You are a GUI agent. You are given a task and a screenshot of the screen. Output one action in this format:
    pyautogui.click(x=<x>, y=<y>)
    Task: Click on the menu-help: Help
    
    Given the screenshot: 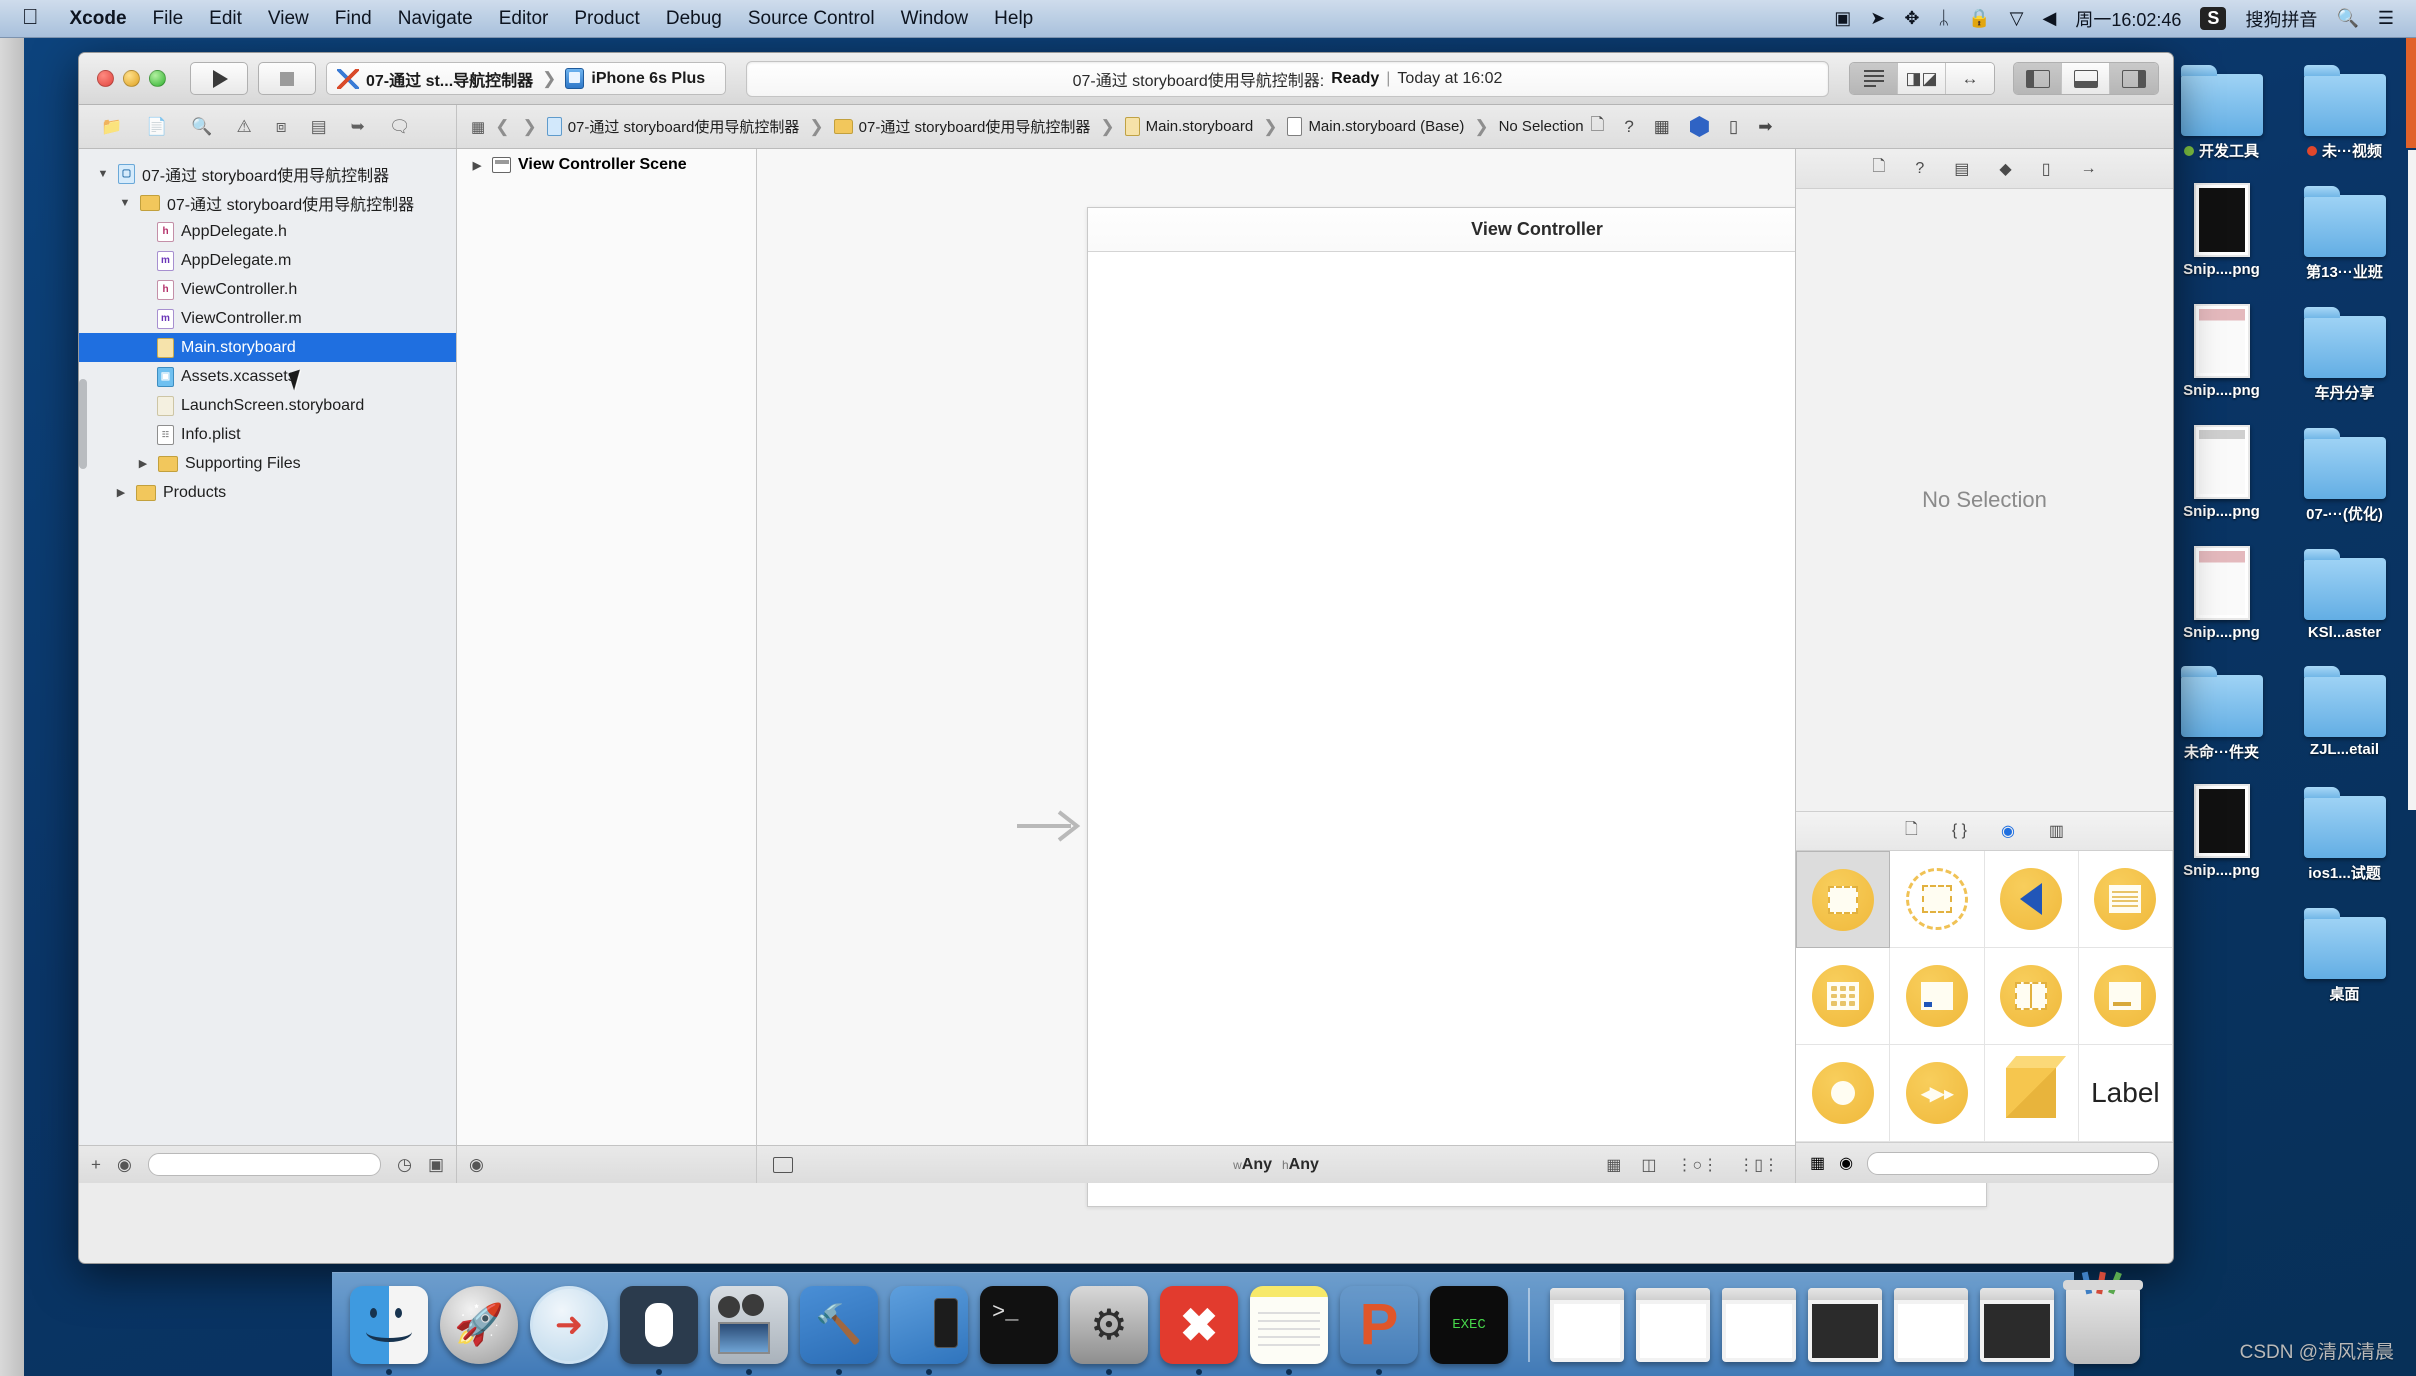 What is the action you would take?
    pyautogui.click(x=1013, y=19)
    